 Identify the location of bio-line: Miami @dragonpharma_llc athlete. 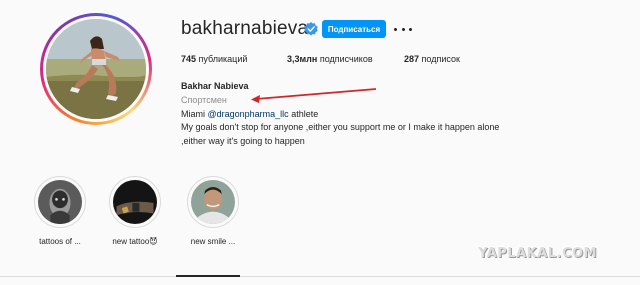
(249, 114).